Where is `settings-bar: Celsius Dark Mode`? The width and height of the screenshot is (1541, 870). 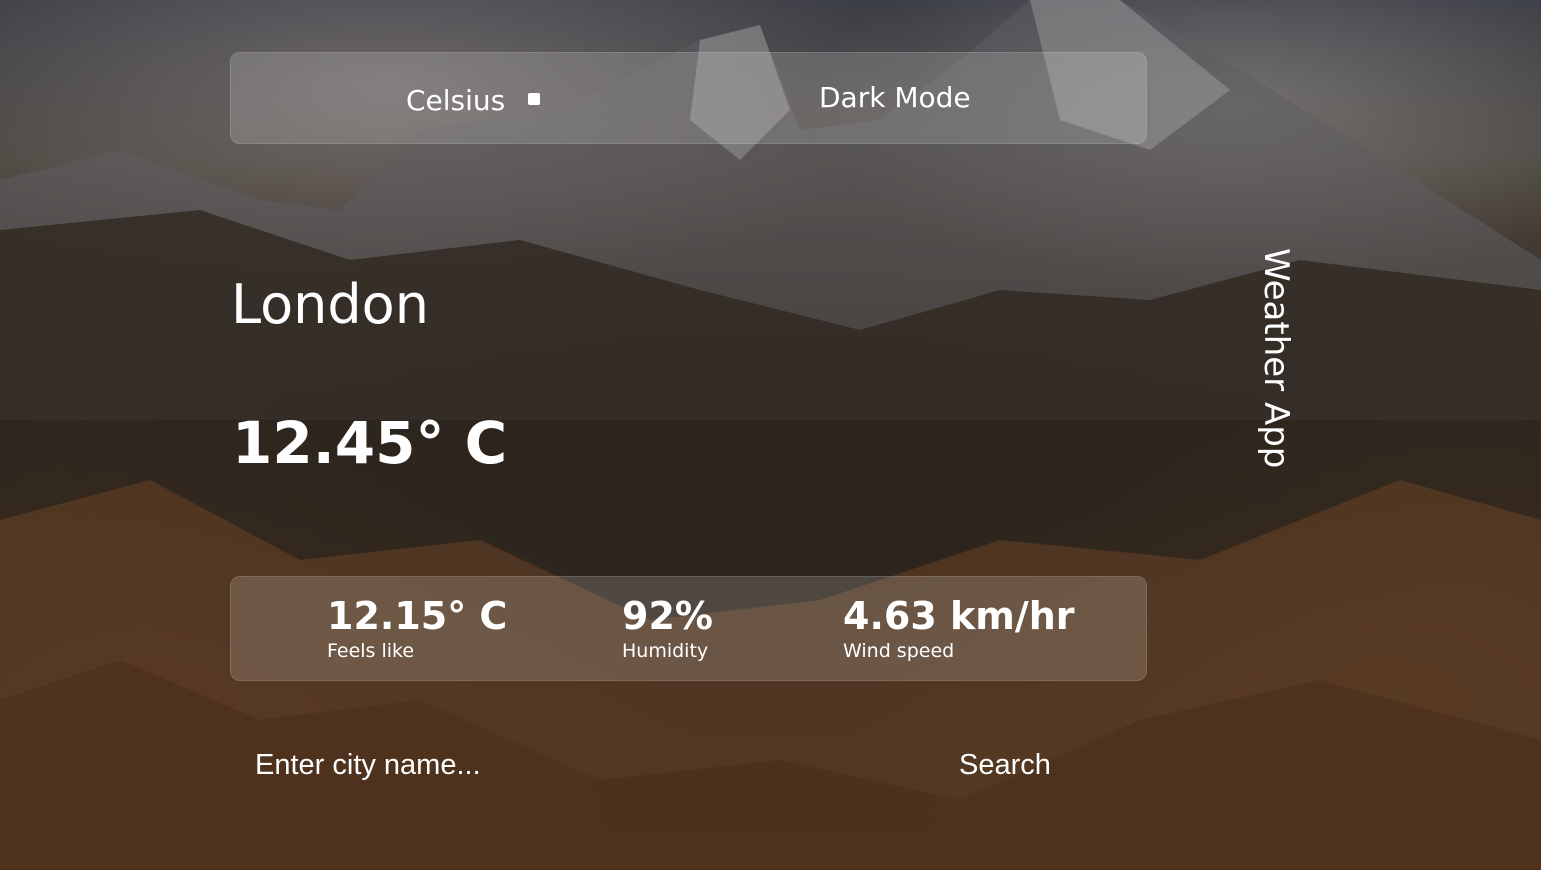
settings-bar: Celsius Dark Mode is located at coordinates (688, 98).